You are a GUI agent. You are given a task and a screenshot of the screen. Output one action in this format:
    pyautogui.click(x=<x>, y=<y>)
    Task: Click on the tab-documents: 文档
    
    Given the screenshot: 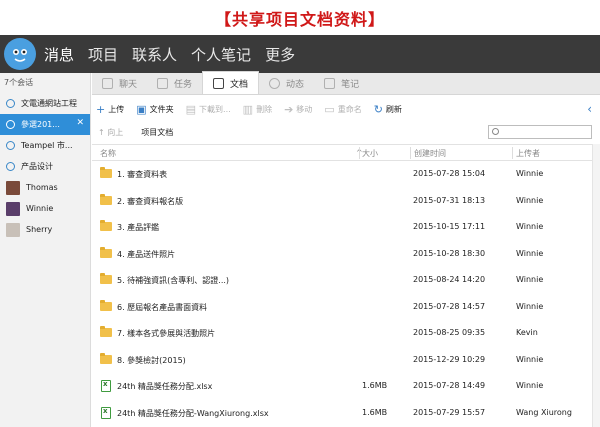 What is the action you would take?
    pyautogui.click(x=231, y=82)
    